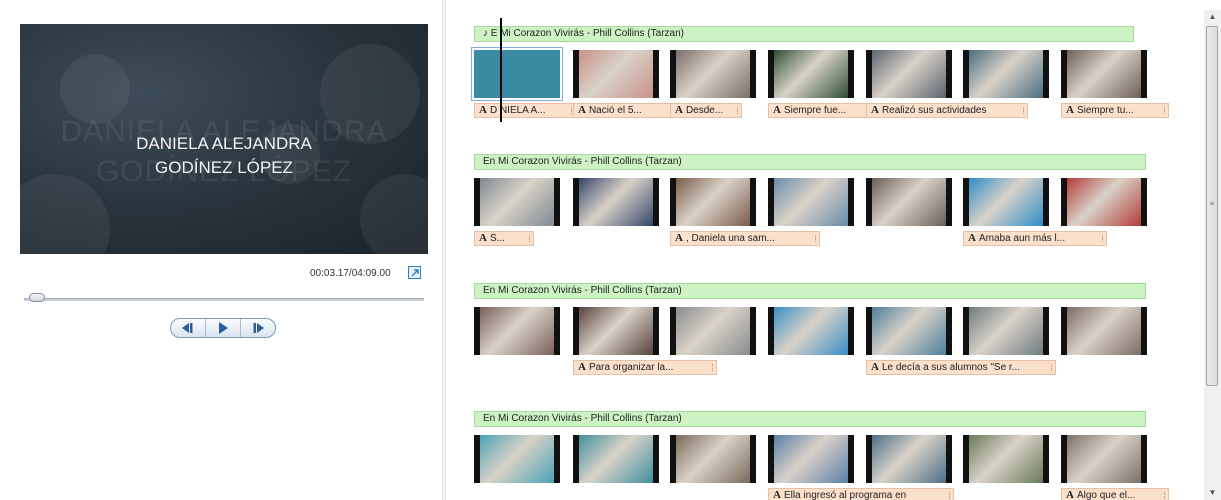 This screenshot has height=500, width=1221. I want to click on seek-bar, so click(224, 299).